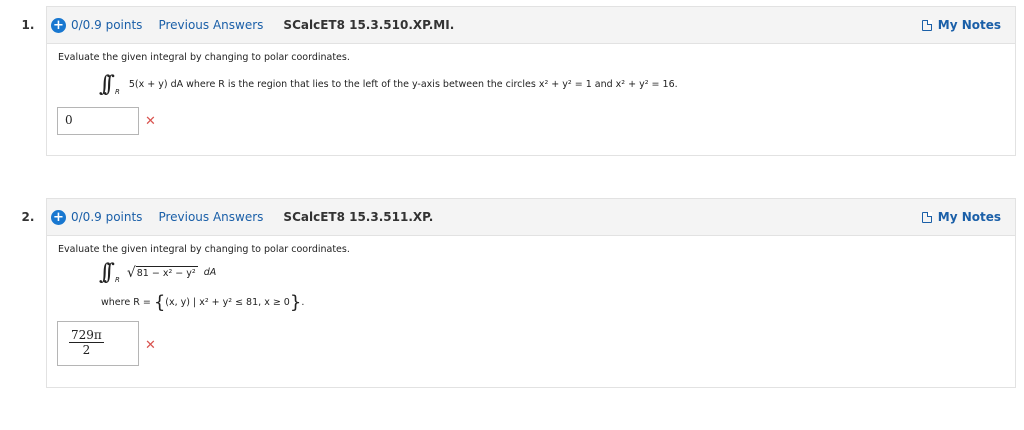 Image resolution: width=1024 pixels, height=430 pixels. I want to click on left-brace: {, so click(159, 302).